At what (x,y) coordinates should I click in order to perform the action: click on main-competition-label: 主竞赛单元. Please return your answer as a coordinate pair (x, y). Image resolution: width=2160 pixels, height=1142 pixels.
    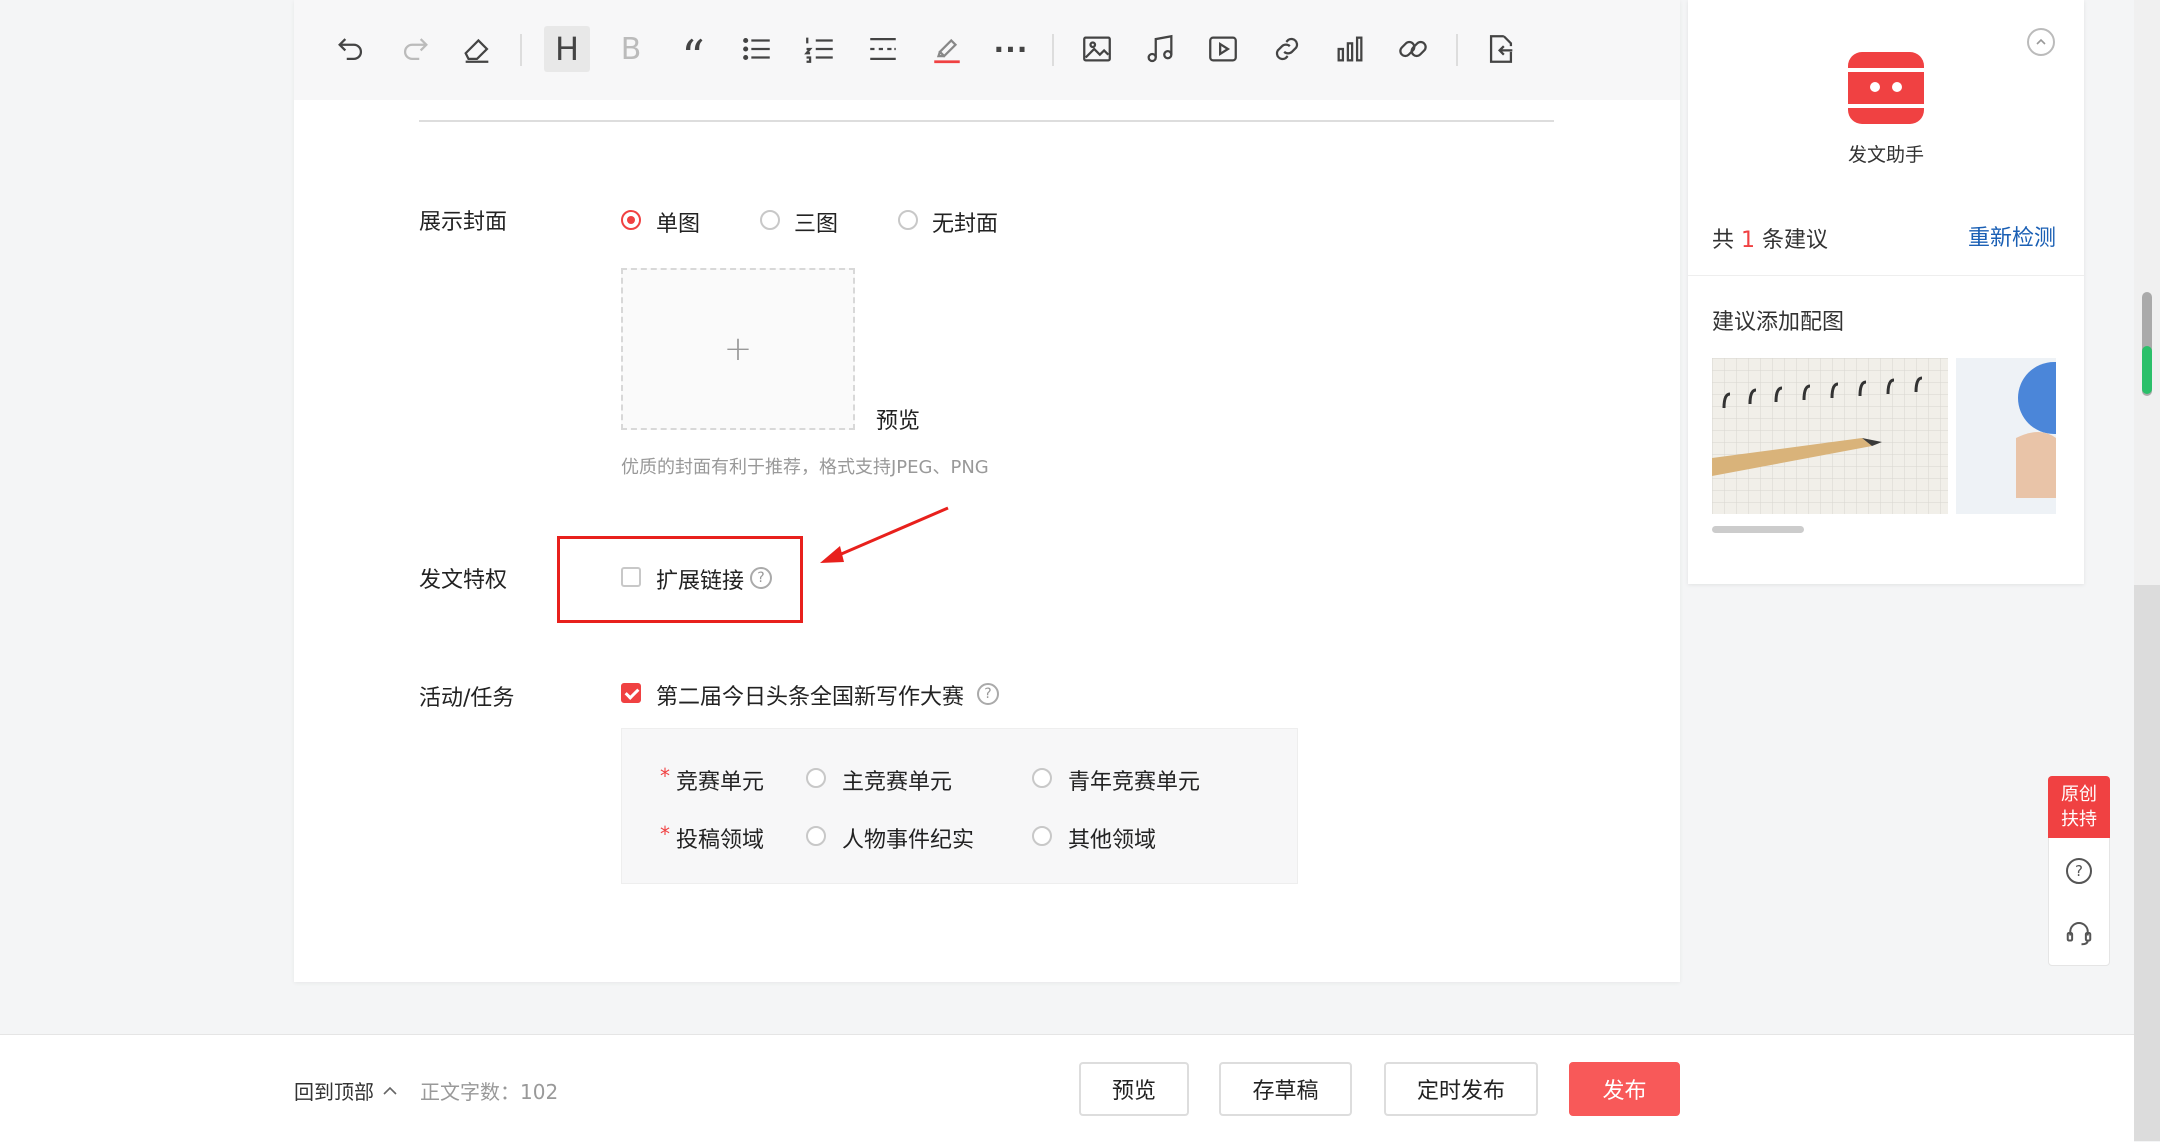
    Looking at the image, I should click on (897, 780).